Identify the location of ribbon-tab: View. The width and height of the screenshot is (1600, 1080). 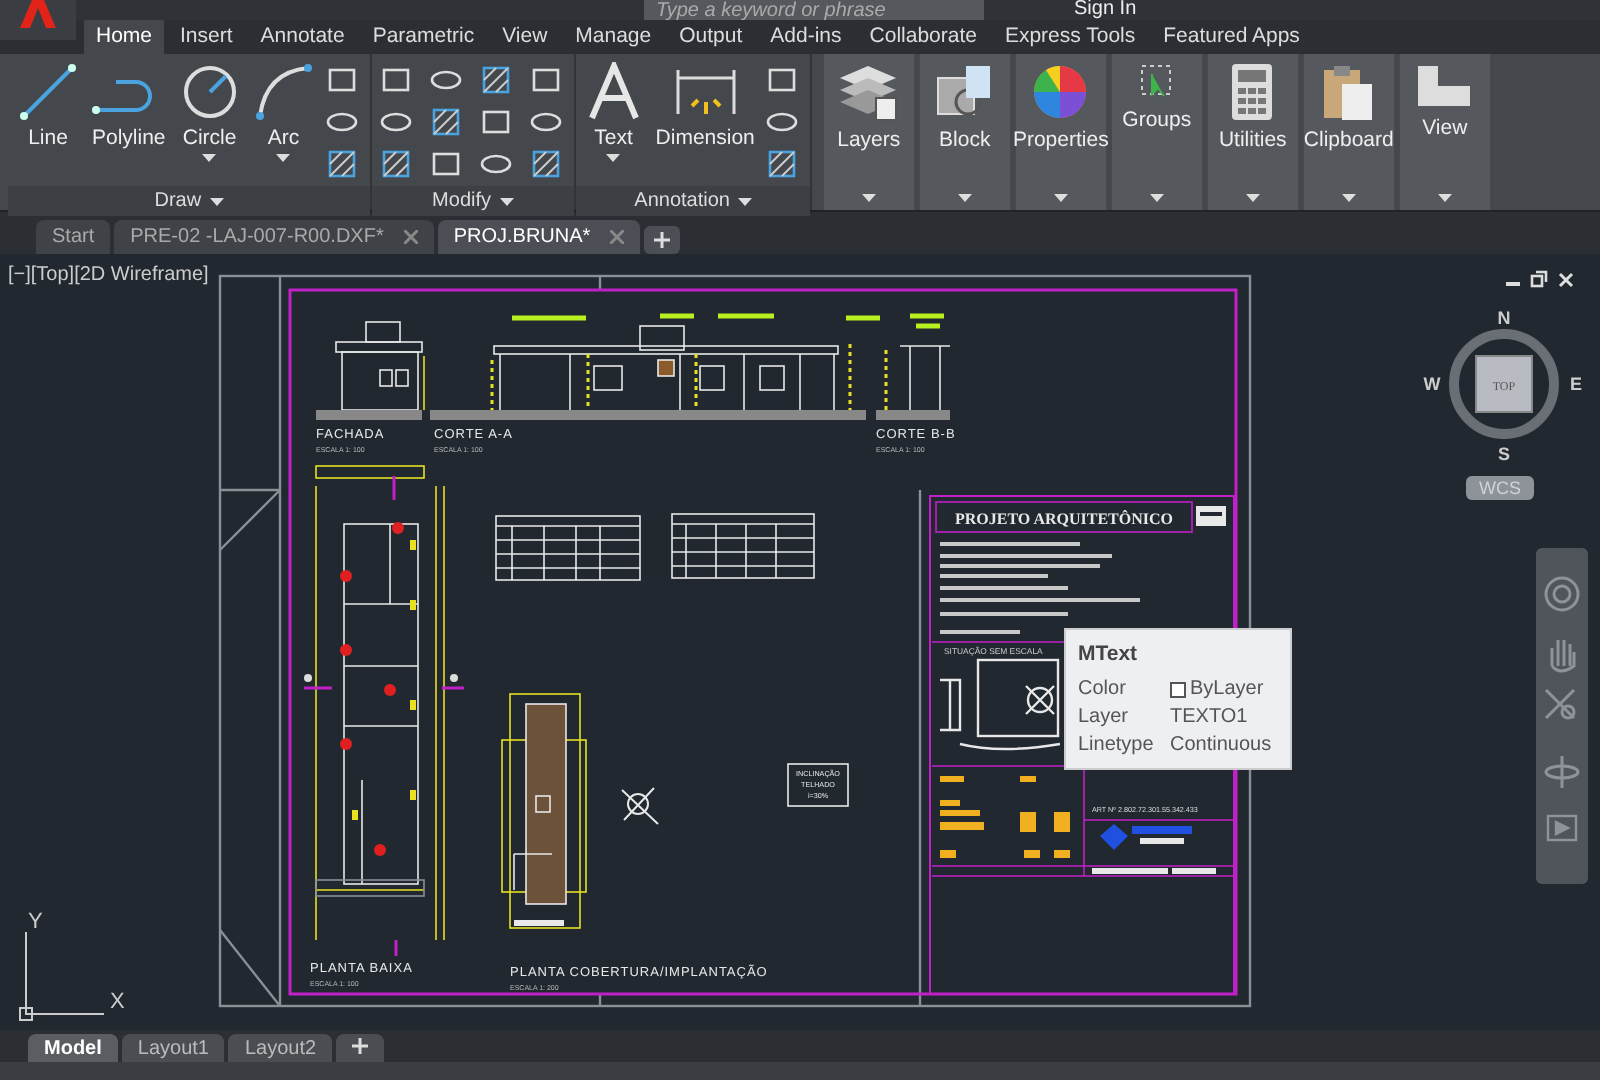
(525, 37).